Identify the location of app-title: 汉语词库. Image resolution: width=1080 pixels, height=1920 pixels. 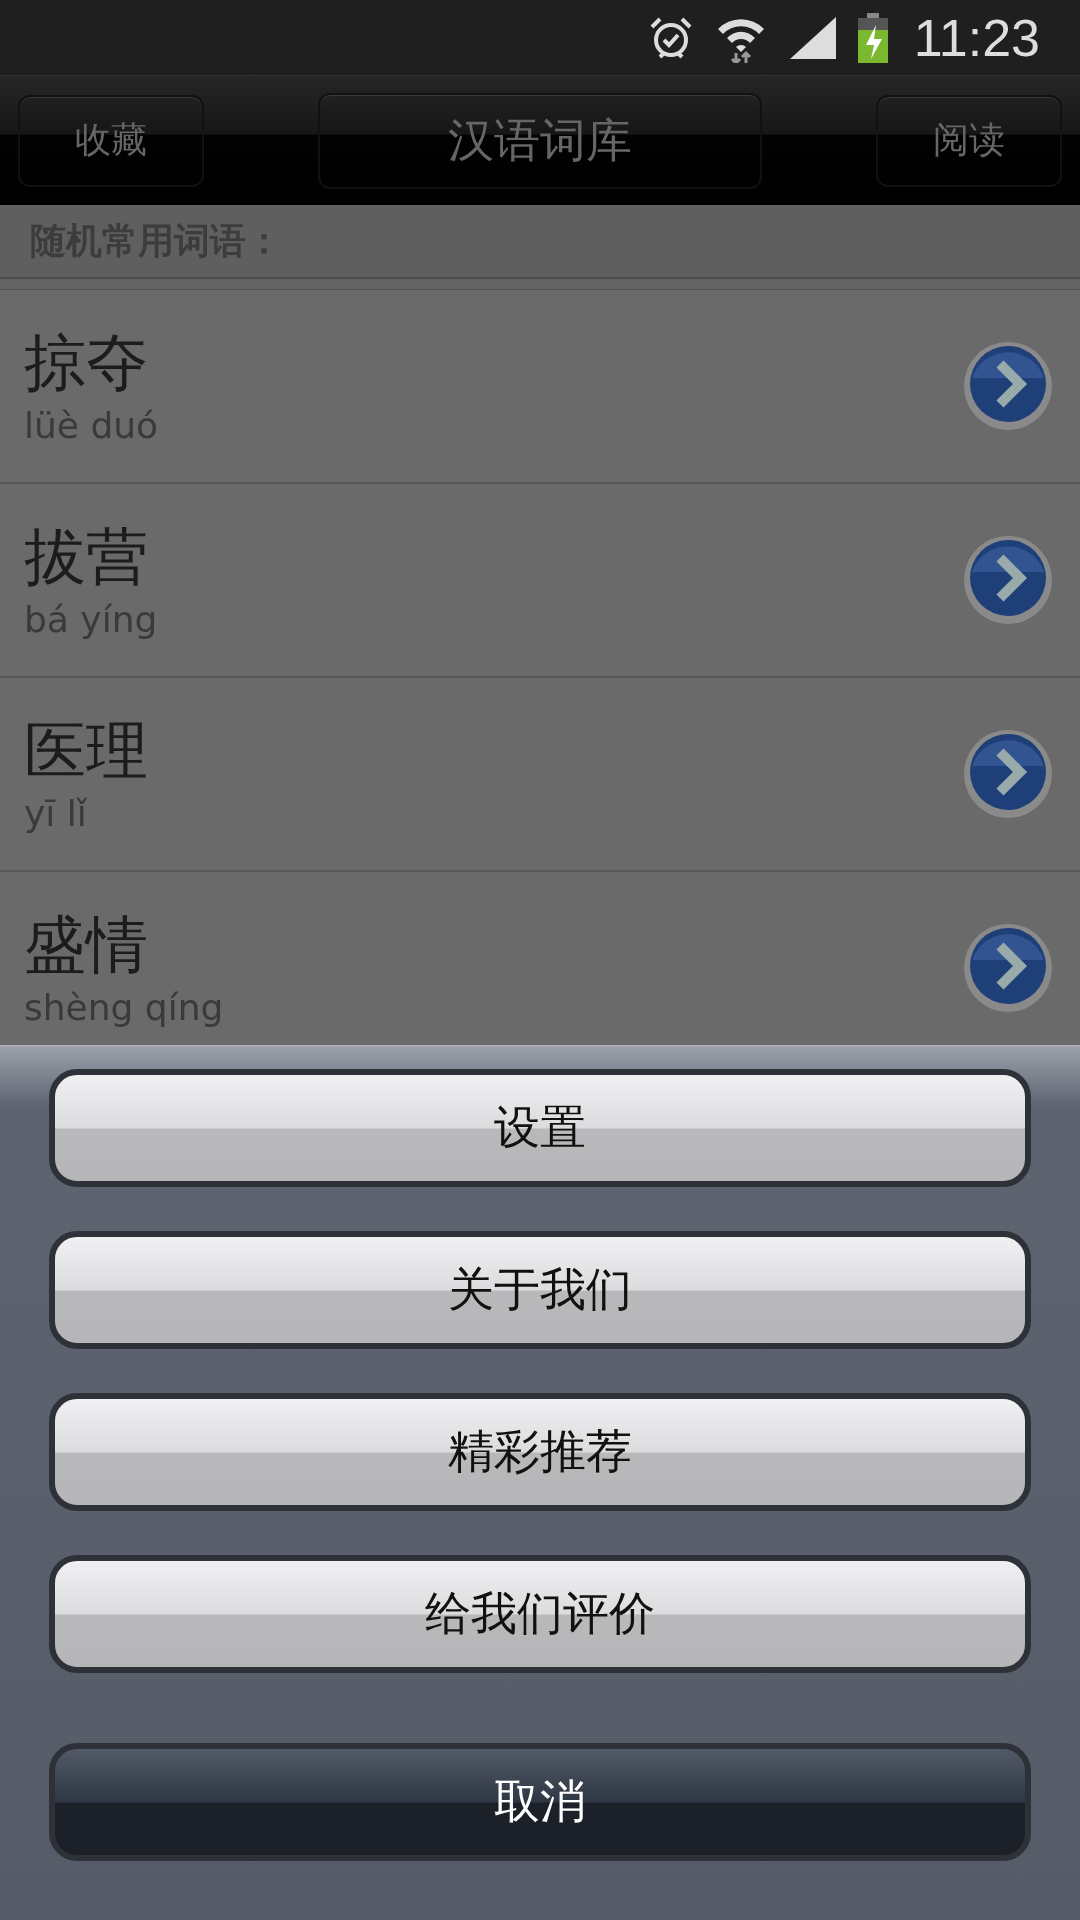
(540, 140).